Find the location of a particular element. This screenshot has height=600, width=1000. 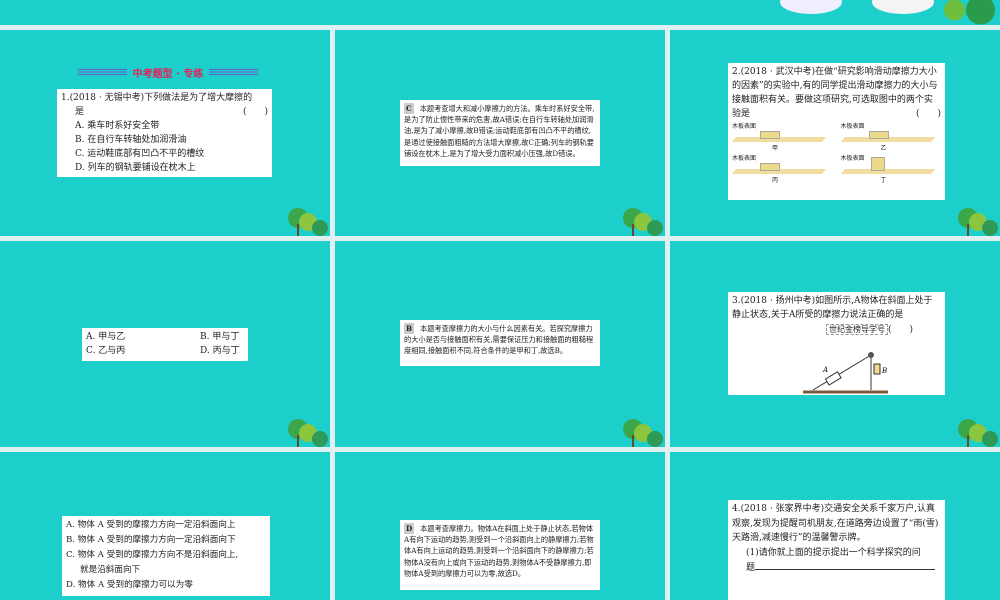

option-b: B. 物体 A 受到的摩擦力方向一定沿斜面向下 is located at coordinates (151, 540).